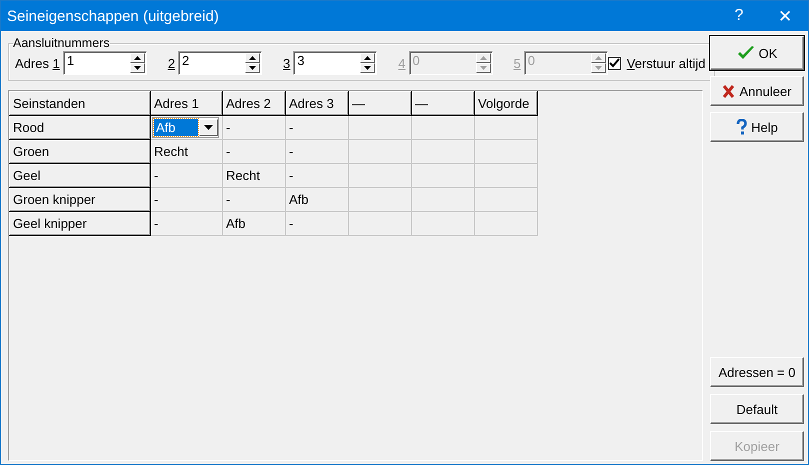 The width and height of the screenshot is (809, 465). I want to click on window-title: Seineigenschappen (uitgebreid), so click(113, 16).